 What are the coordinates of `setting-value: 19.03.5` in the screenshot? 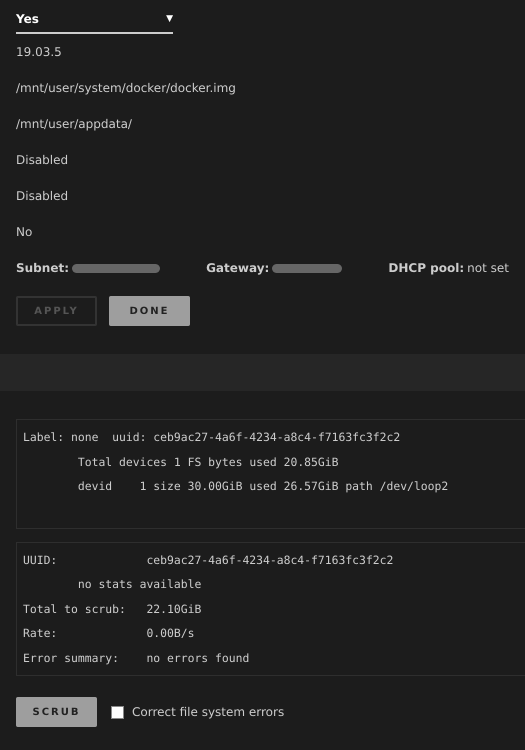 It's located at (39, 52).